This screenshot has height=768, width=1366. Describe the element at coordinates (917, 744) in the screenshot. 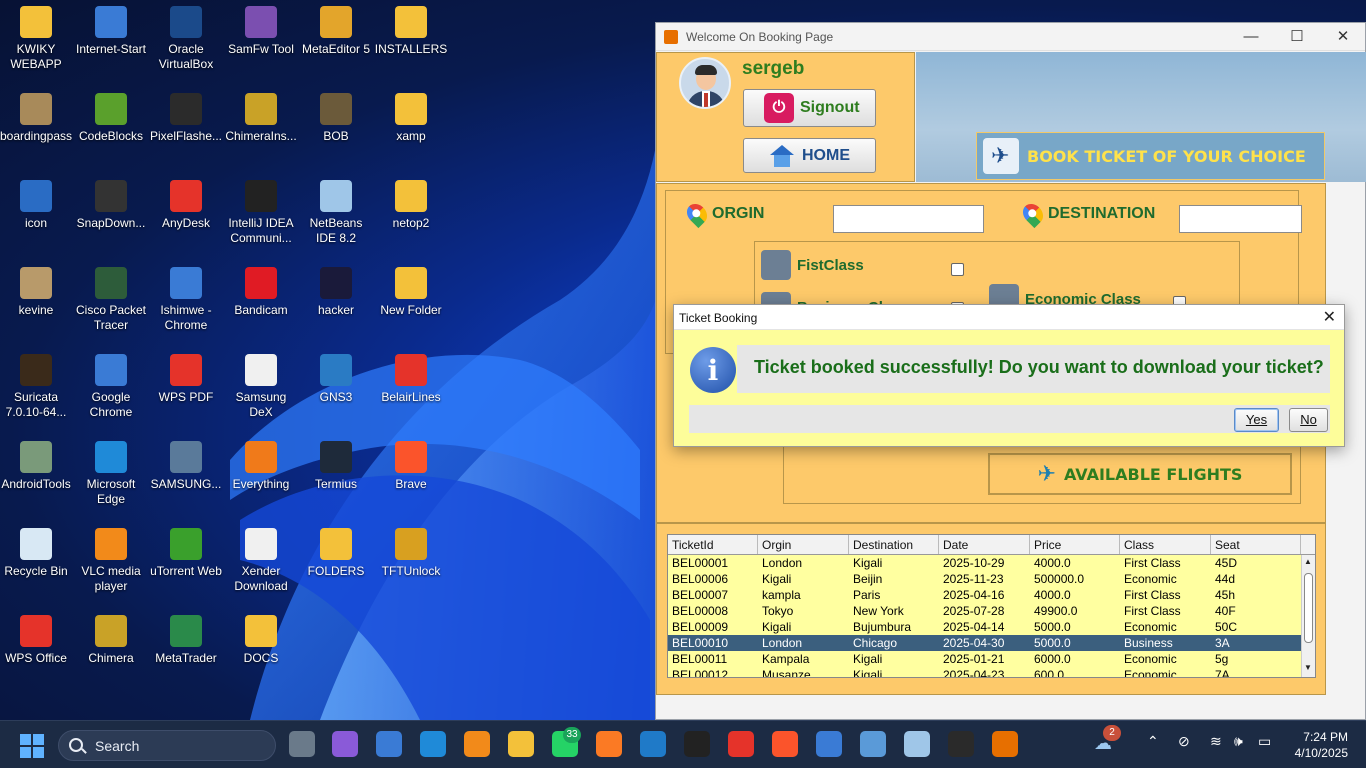

I see `virtualbox-icon` at that location.